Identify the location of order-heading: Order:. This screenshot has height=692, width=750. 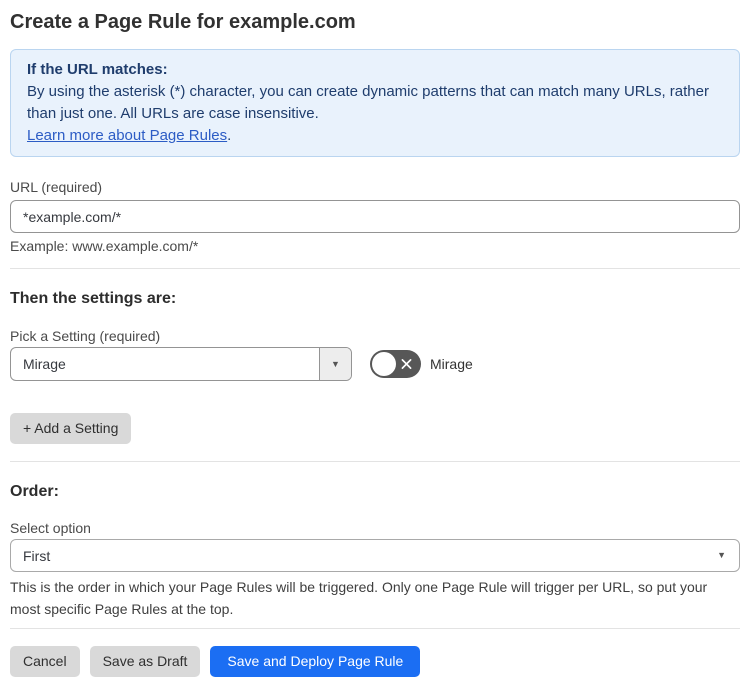
(34, 491).